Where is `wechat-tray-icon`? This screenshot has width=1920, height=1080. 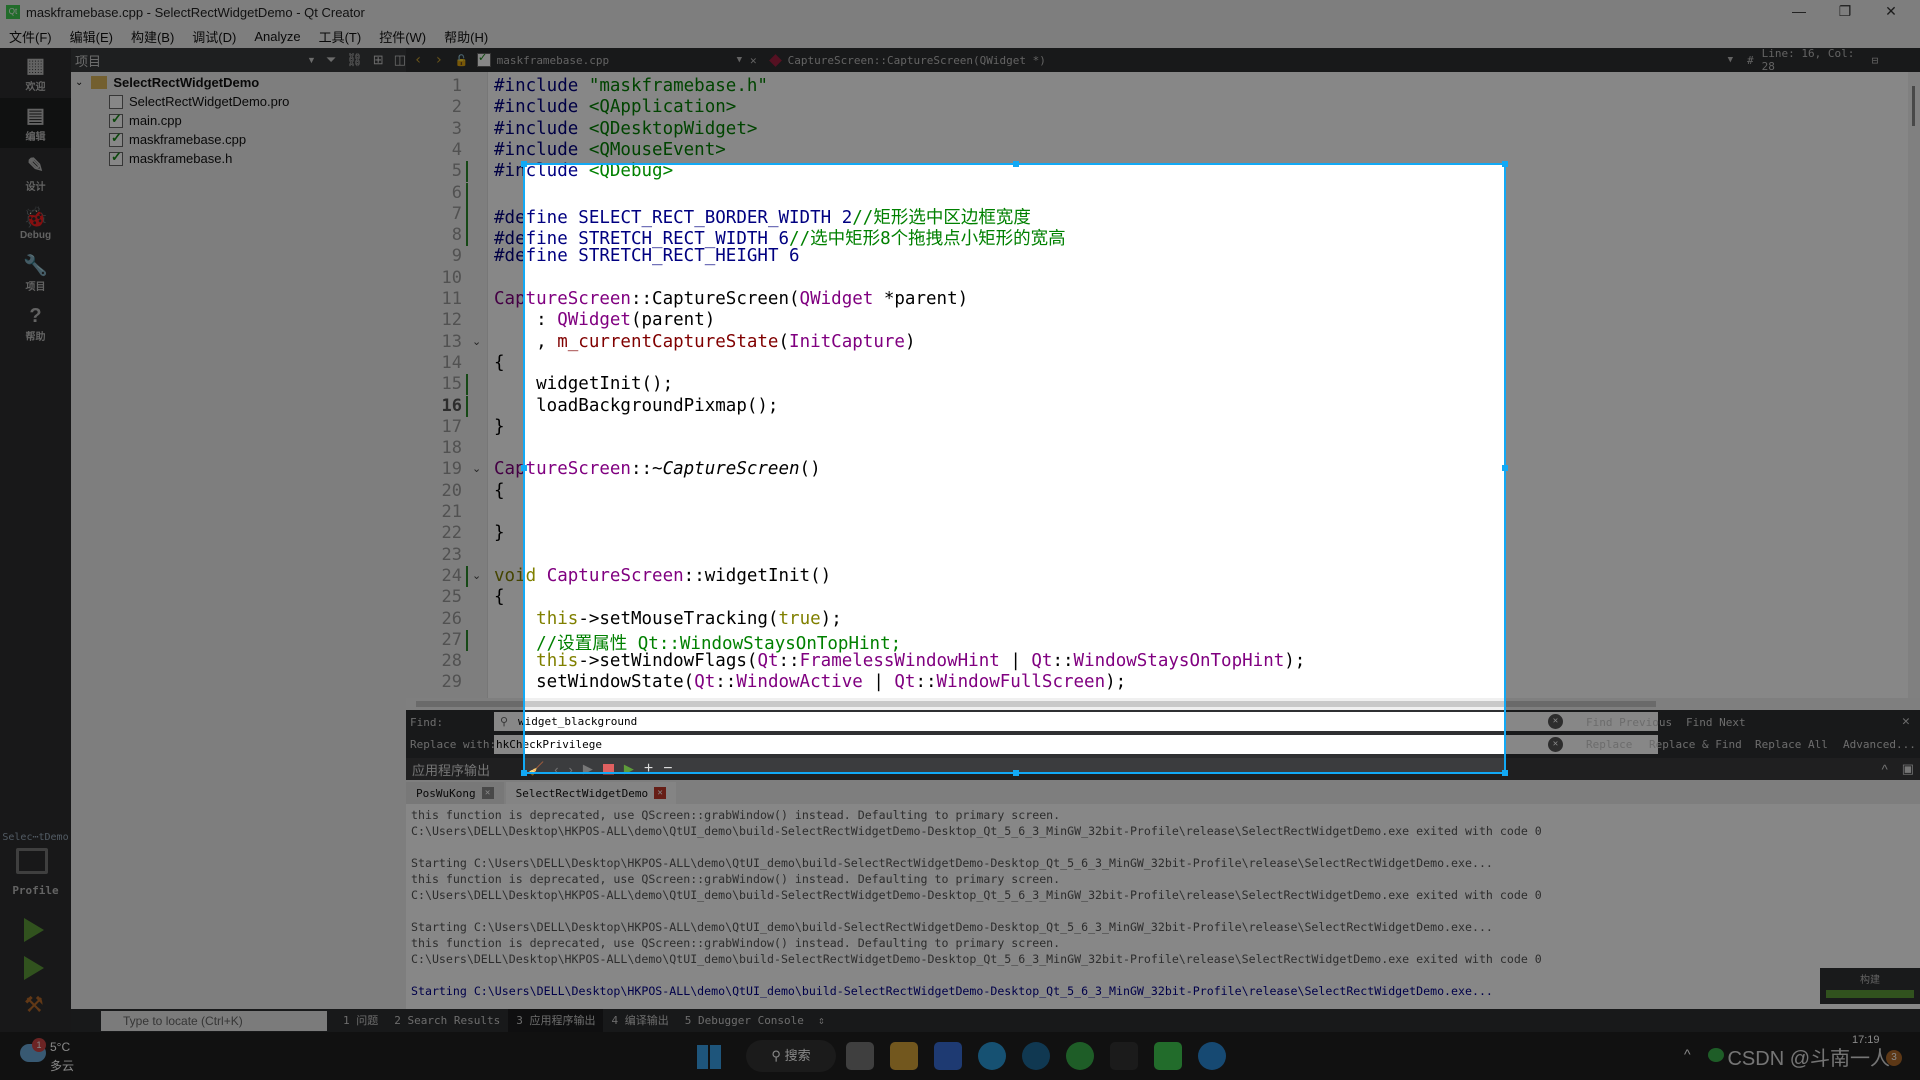
wechat-tray-icon is located at coordinates (1716, 1055).